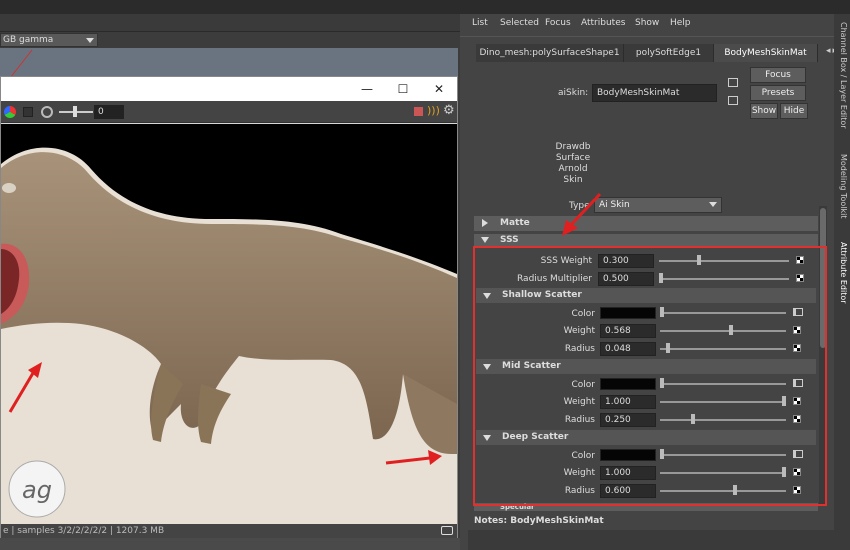 The height and width of the screenshot is (550, 850). Describe the element at coordinates (658, 205) in the screenshot. I see `type-dropdown: Ai Skin` at that location.